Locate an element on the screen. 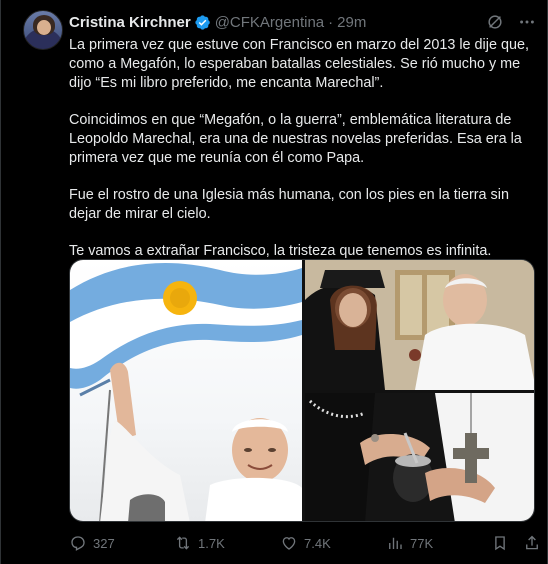  views-chart-icon is located at coordinates (395, 543).